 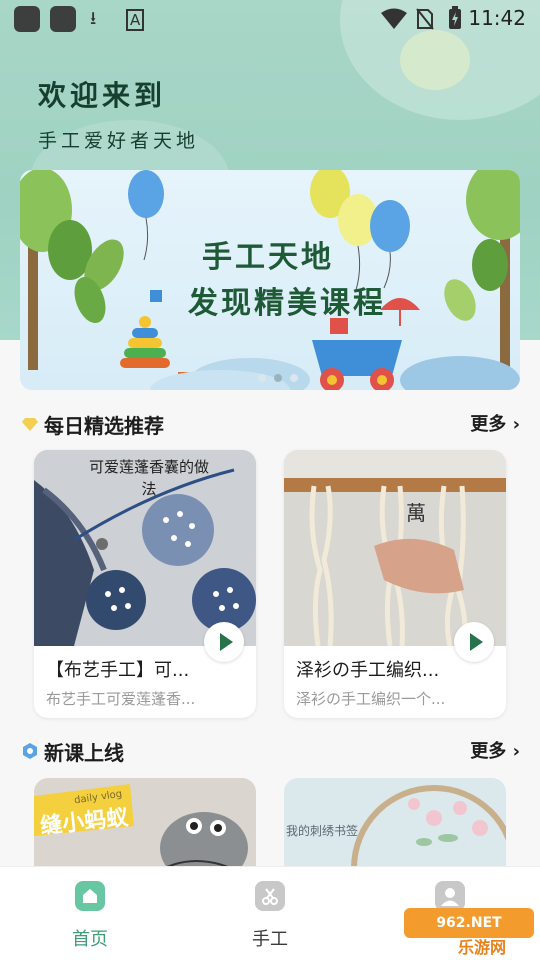 I want to click on carousel-indicator, so click(x=278, y=378).